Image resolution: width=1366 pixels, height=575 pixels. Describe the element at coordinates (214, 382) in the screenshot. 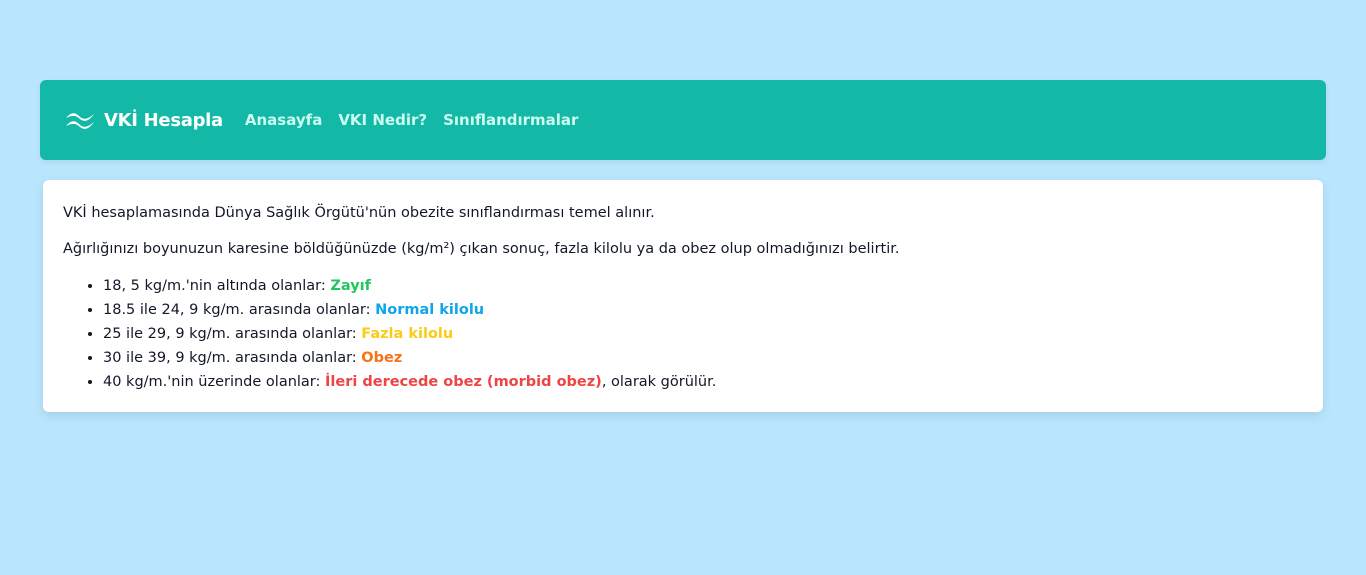

I see `range-text: 40 kg/m.'nin üzerinde olanlar:` at that location.